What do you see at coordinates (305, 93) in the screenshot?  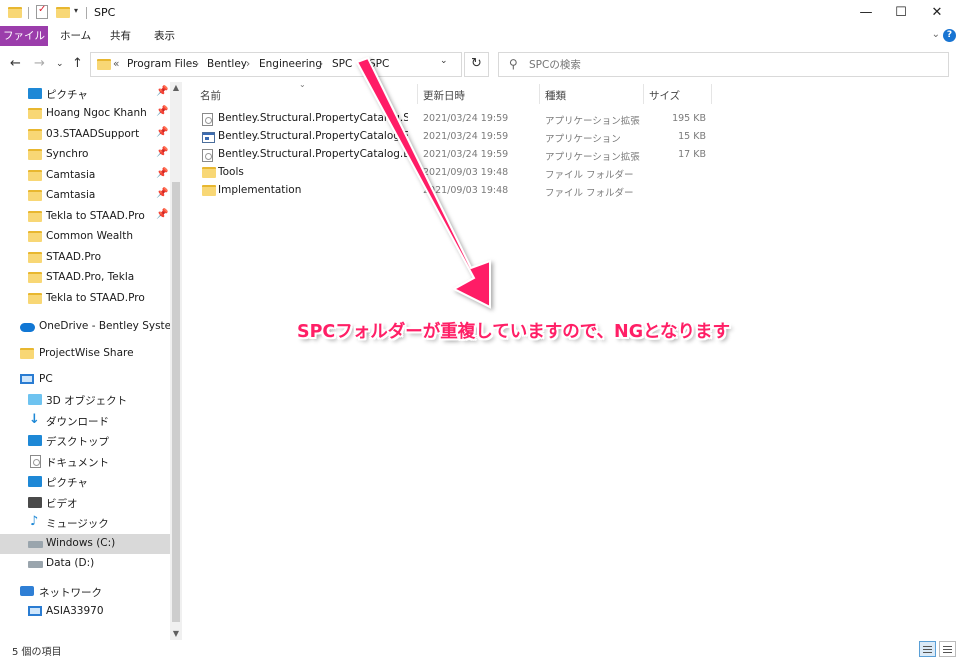 I see `column-header-name: ⌄ 名前` at bounding box center [305, 93].